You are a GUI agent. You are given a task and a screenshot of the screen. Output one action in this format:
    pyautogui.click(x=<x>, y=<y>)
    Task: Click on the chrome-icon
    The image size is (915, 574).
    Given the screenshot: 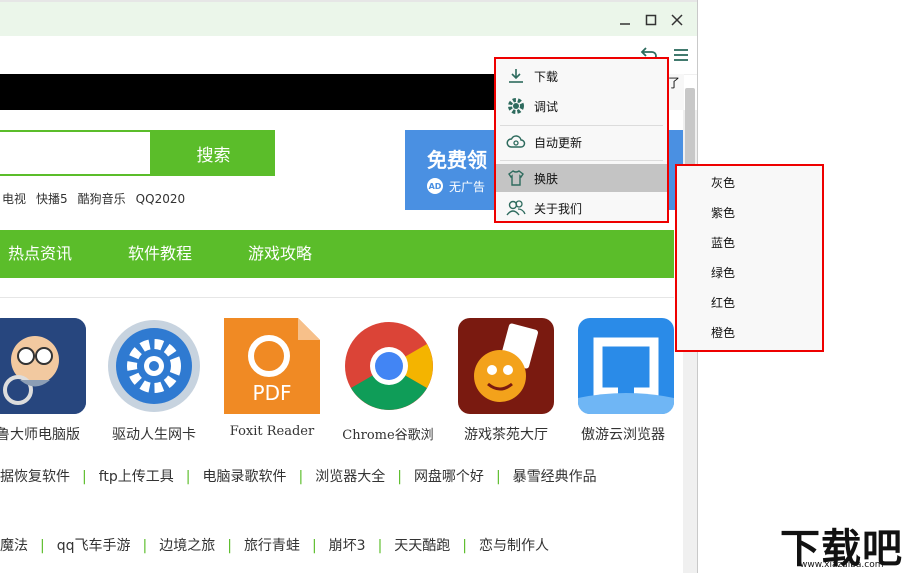 What is the action you would take?
    pyautogui.click(x=389, y=366)
    